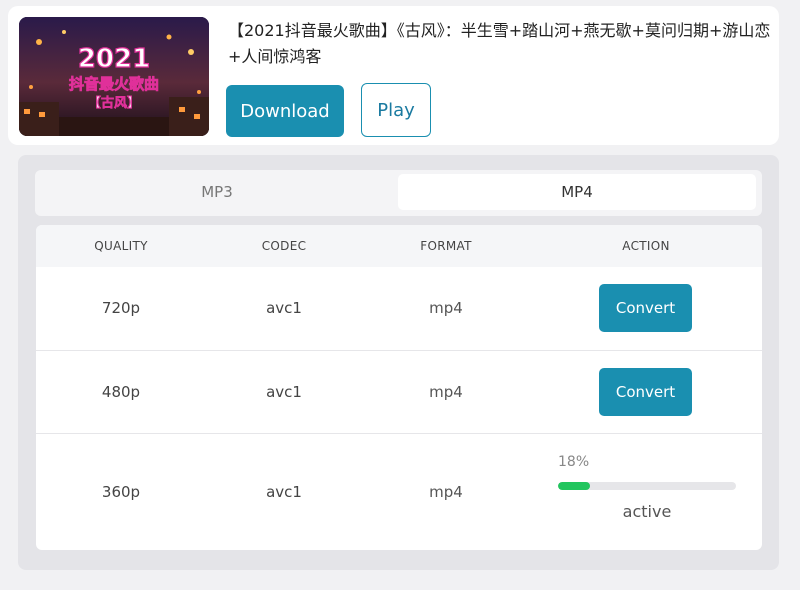 The width and height of the screenshot is (800, 590). I want to click on format-tabs: MP3 MP4, so click(398, 193).